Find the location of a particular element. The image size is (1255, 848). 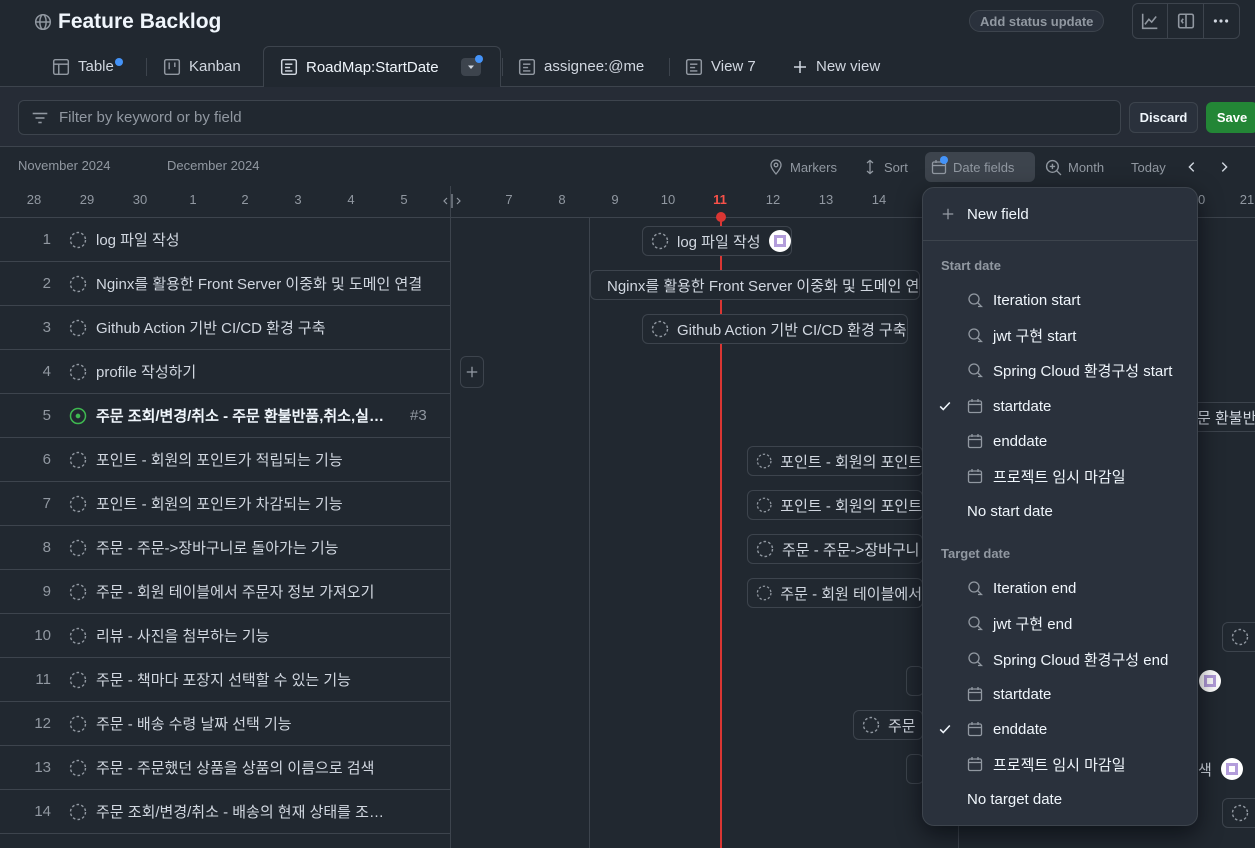

new-view-button: New view is located at coordinates (836, 66).